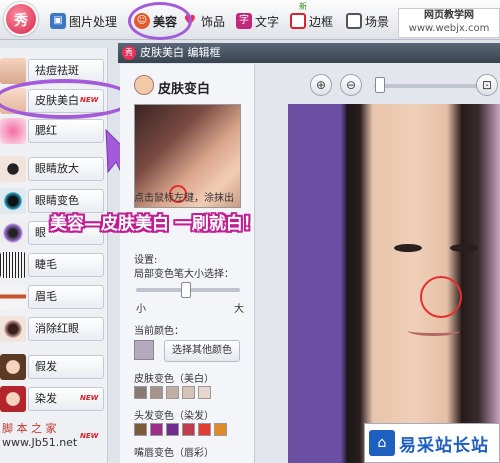  Describe the element at coordinates (13, 329) in the screenshot. I see `red-eye-thumb-icon` at that location.